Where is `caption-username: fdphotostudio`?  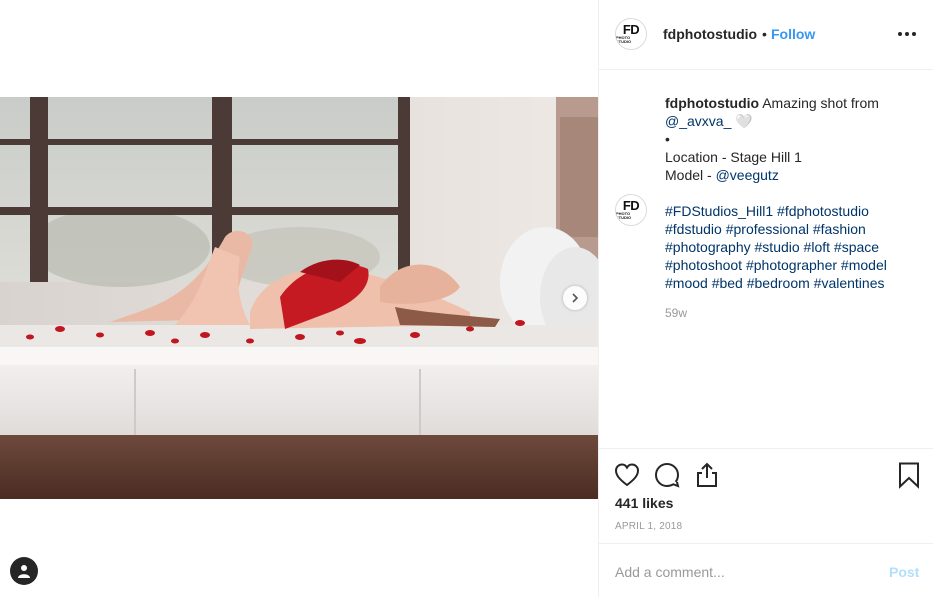
caption-username: fdphotostudio is located at coordinates (712, 103).